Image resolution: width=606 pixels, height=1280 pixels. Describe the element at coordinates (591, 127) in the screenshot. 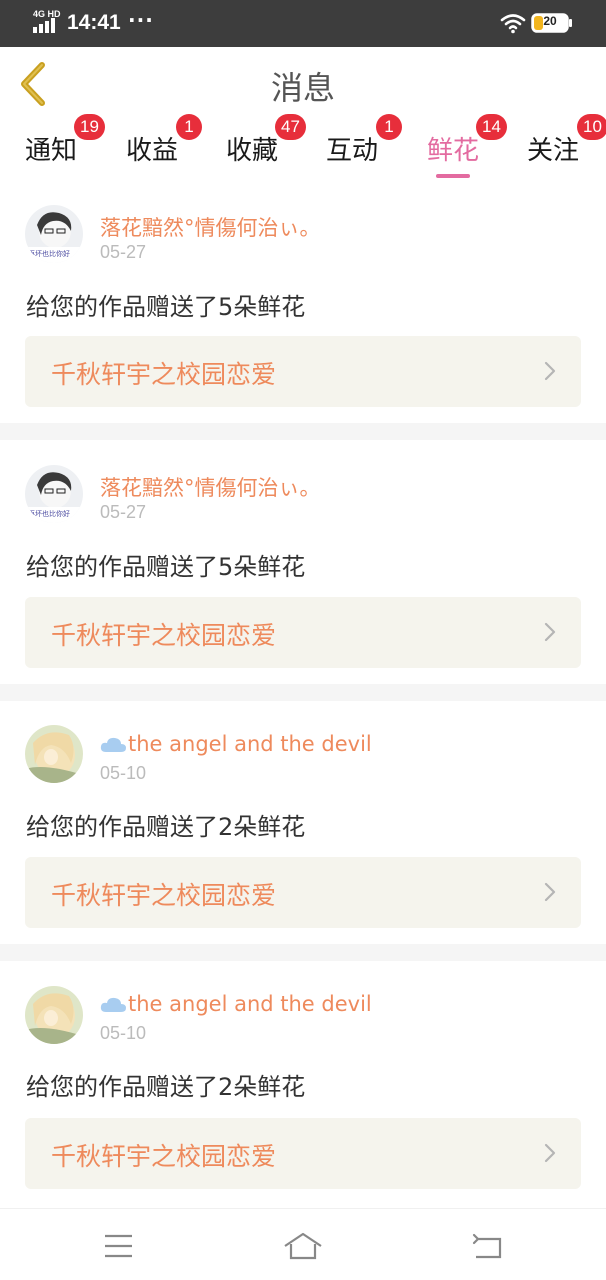

I see `badge-follows: 10` at that location.